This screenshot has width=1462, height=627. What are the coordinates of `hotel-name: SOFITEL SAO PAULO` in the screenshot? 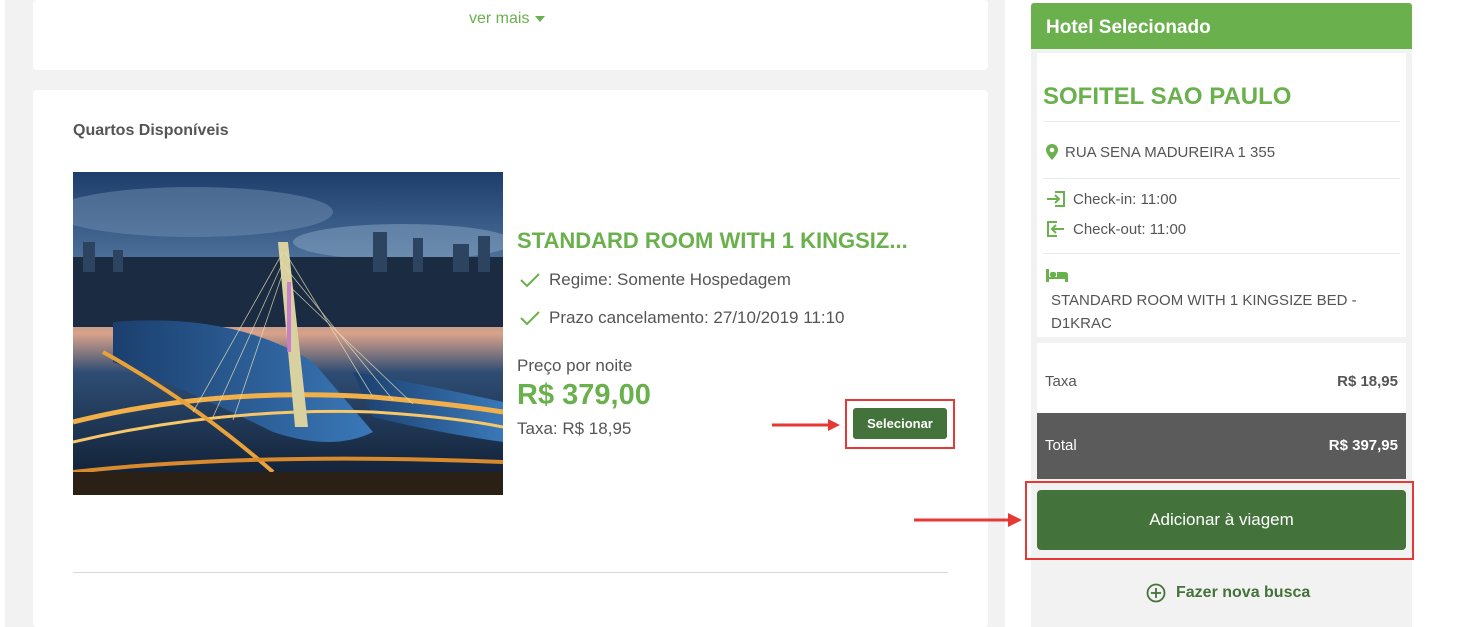 It's located at (1167, 96).